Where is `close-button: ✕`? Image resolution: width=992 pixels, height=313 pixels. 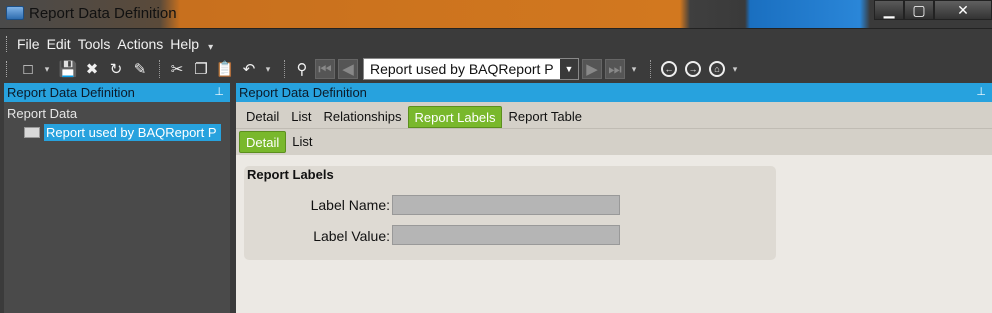 close-button: ✕ is located at coordinates (963, 10).